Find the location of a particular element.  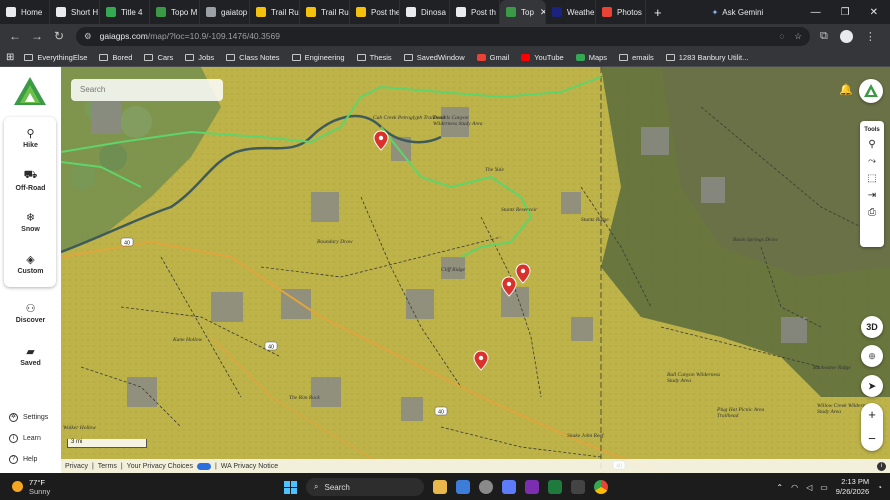

sidebar-item-hike: ⚲ Hike is located at coordinates (30, 138).